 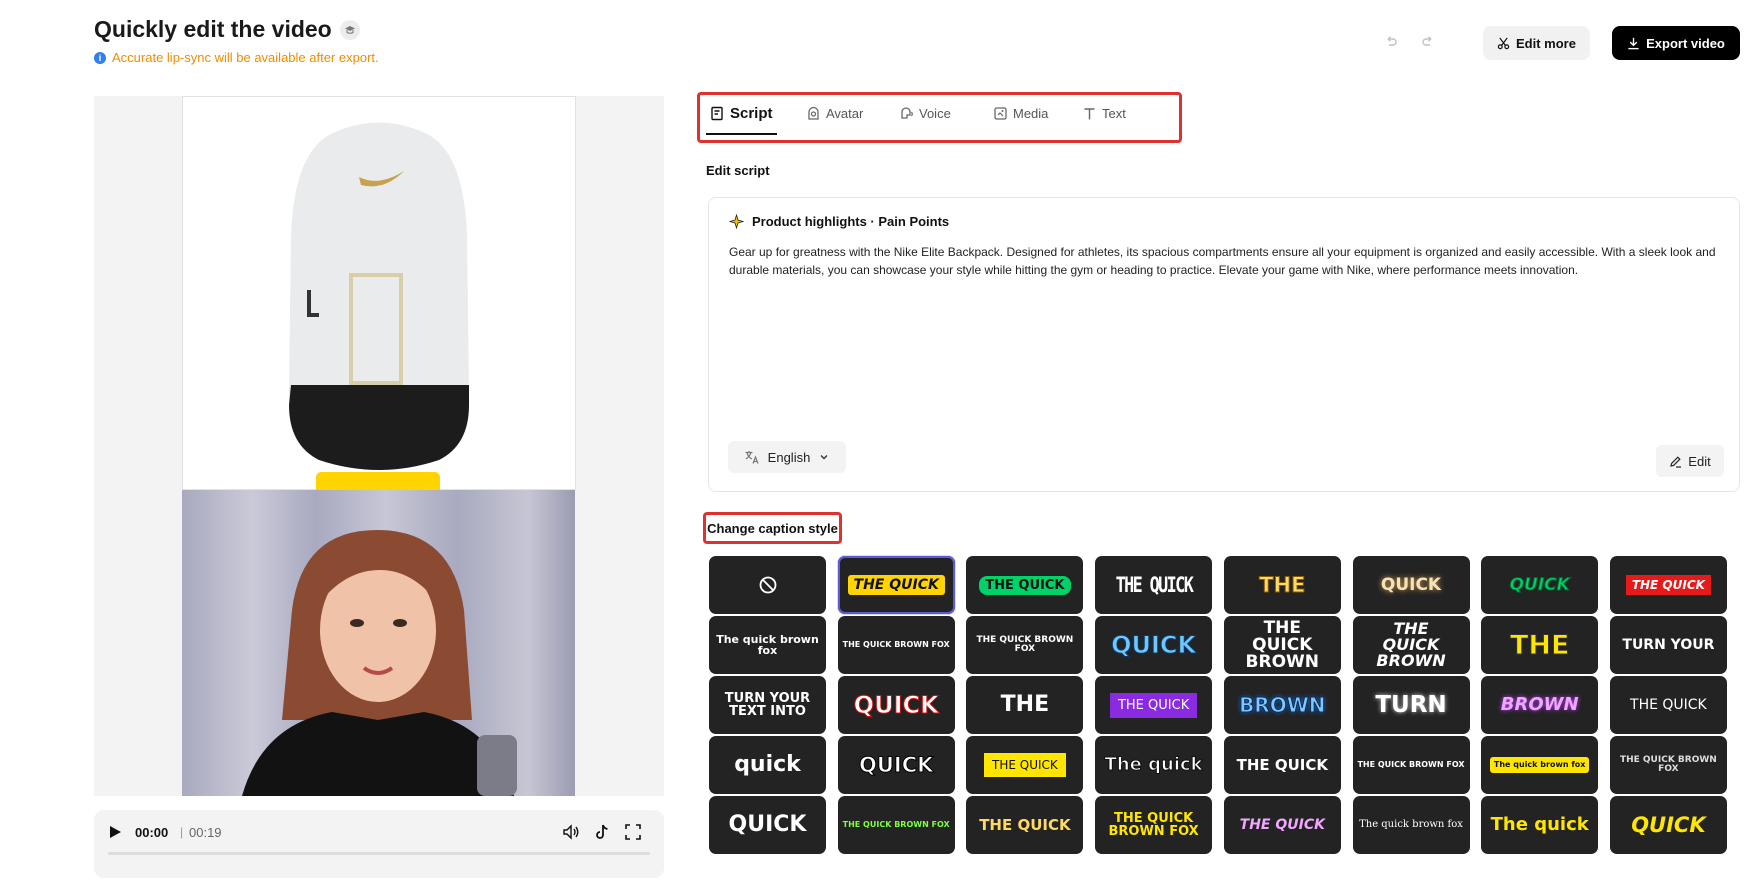 What do you see at coordinates (738, 170) in the screenshot?
I see `edit-script-label: Edit script` at bounding box center [738, 170].